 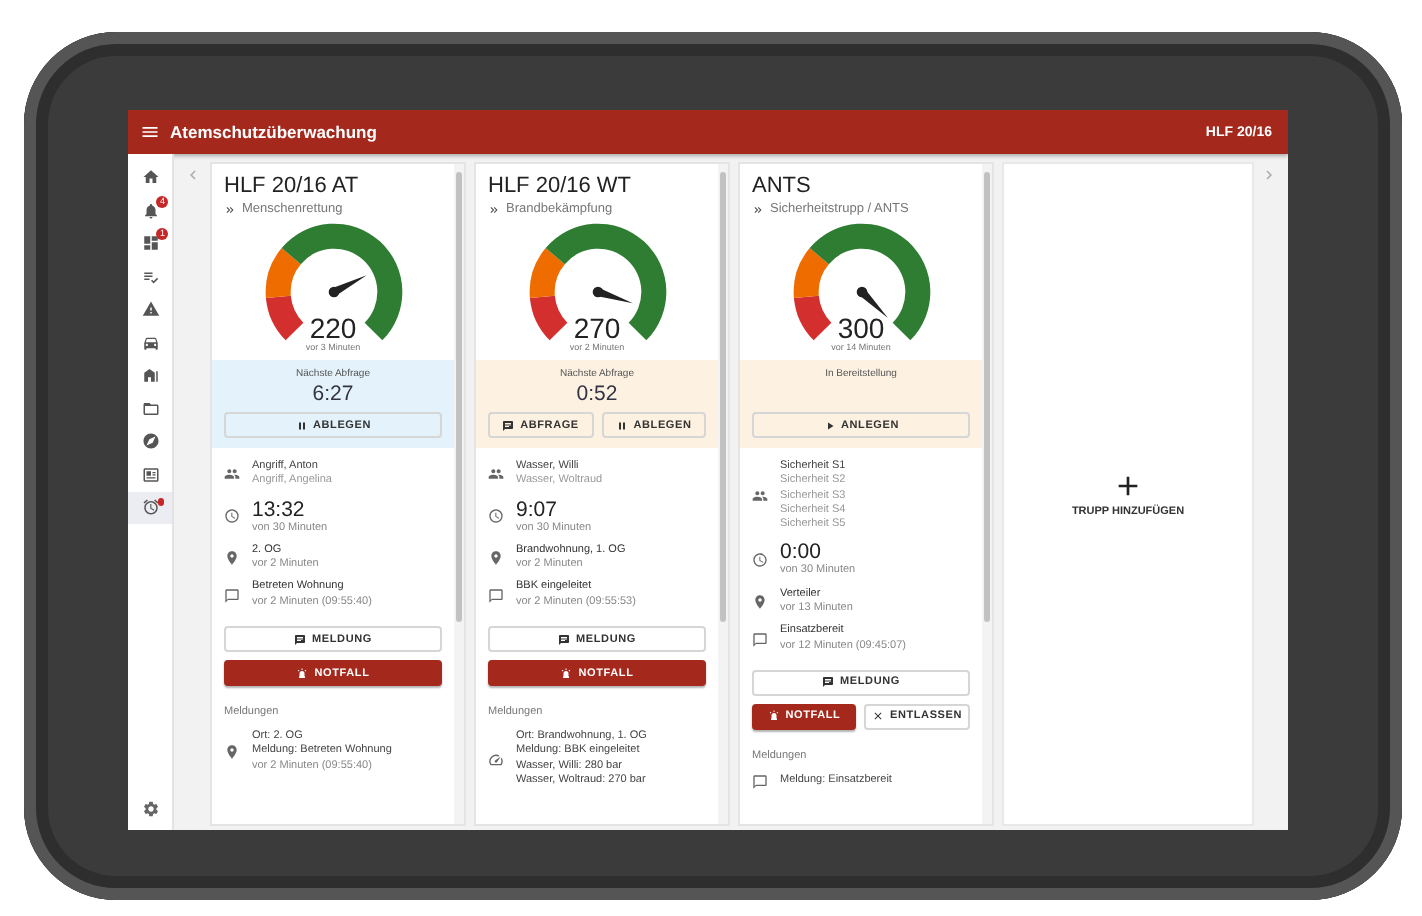 What do you see at coordinates (496, 759) in the screenshot?
I see `gauge-icon` at bounding box center [496, 759].